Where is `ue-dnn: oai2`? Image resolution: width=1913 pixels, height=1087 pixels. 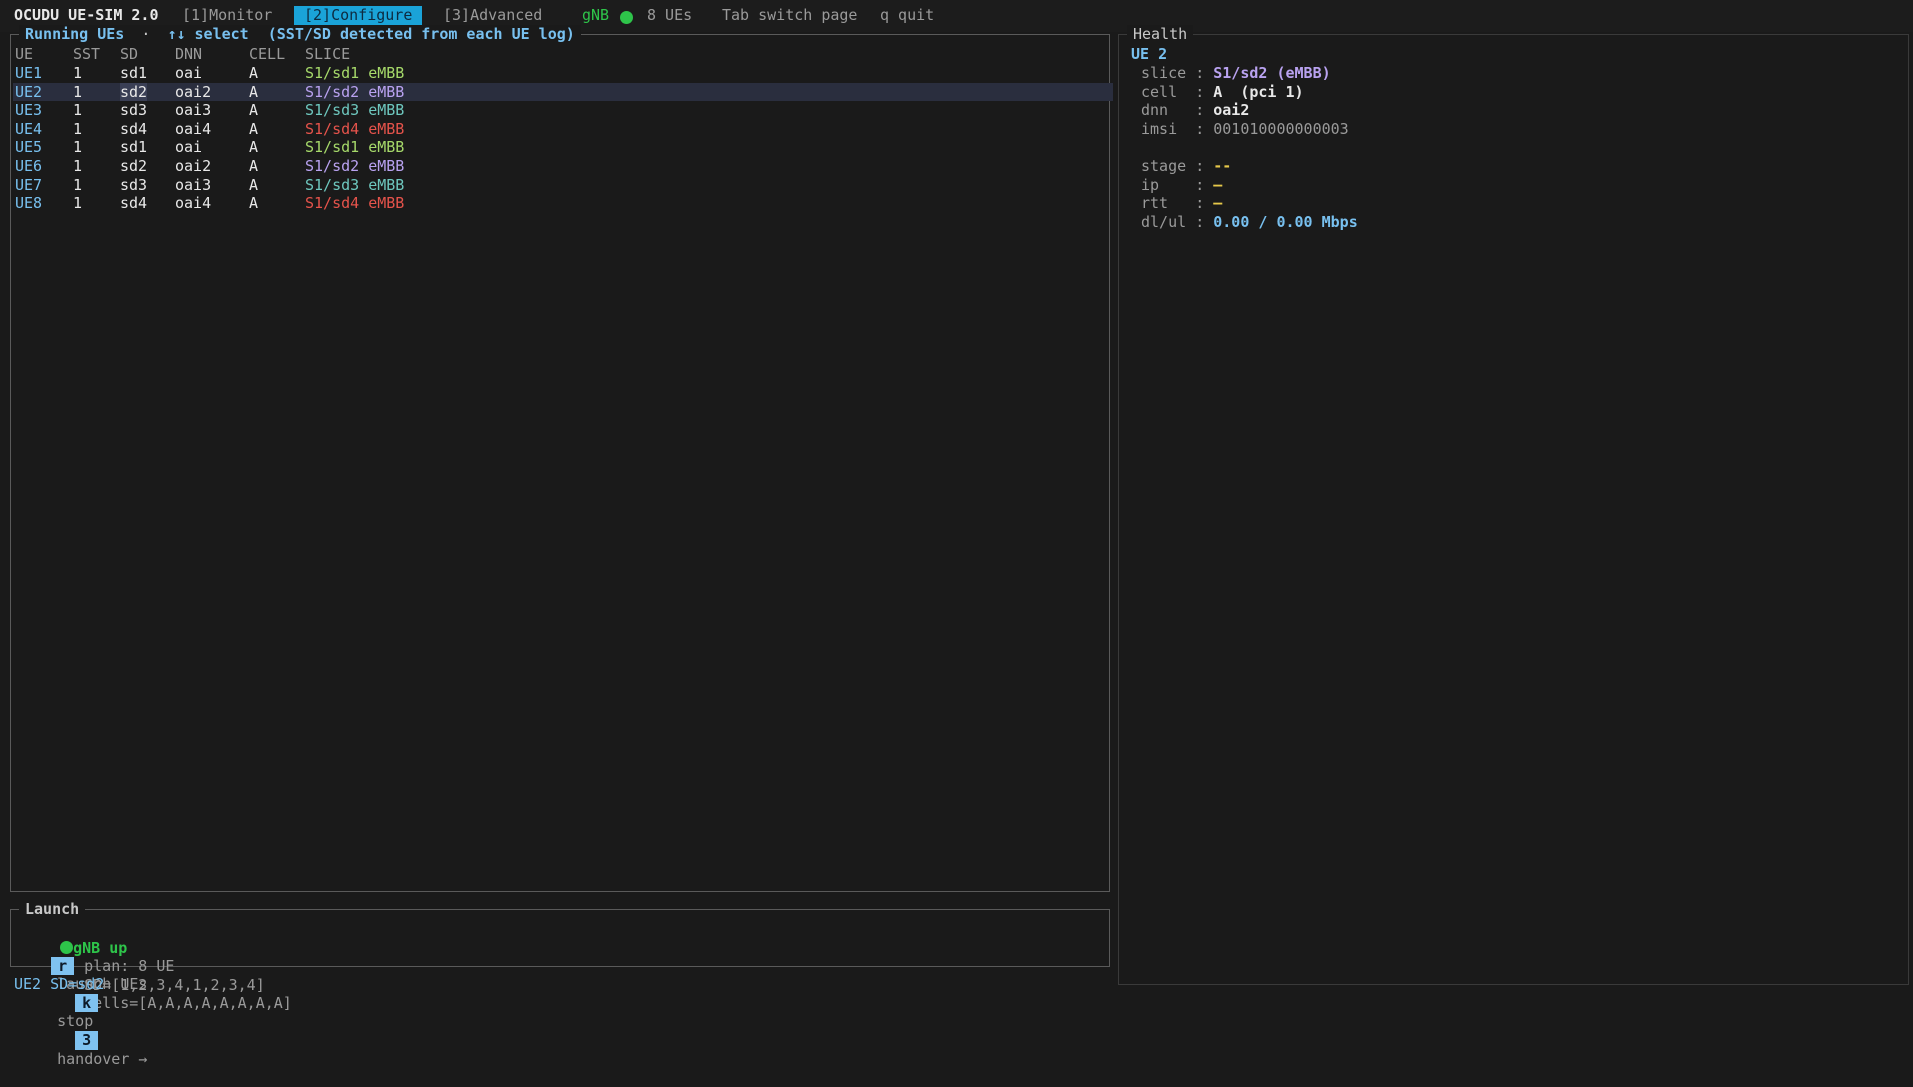
ue-dnn: oai2 is located at coordinates (193, 91).